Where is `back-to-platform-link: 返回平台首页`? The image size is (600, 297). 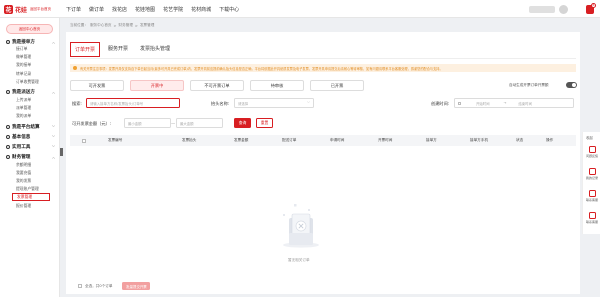
back-to-platform-link: 返回平台首页 is located at coordinates (40, 9).